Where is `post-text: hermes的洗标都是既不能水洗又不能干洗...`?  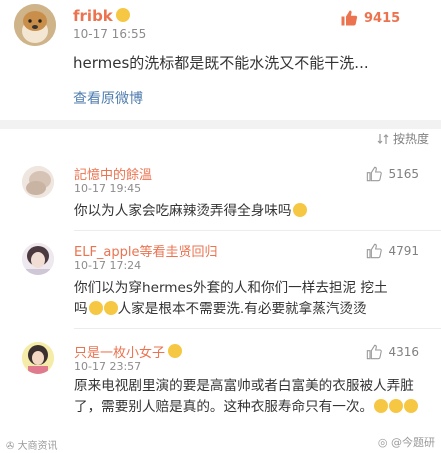
post-text: hermes的洗标都是既不能水洗又不能干洗... is located at coordinates (221, 63).